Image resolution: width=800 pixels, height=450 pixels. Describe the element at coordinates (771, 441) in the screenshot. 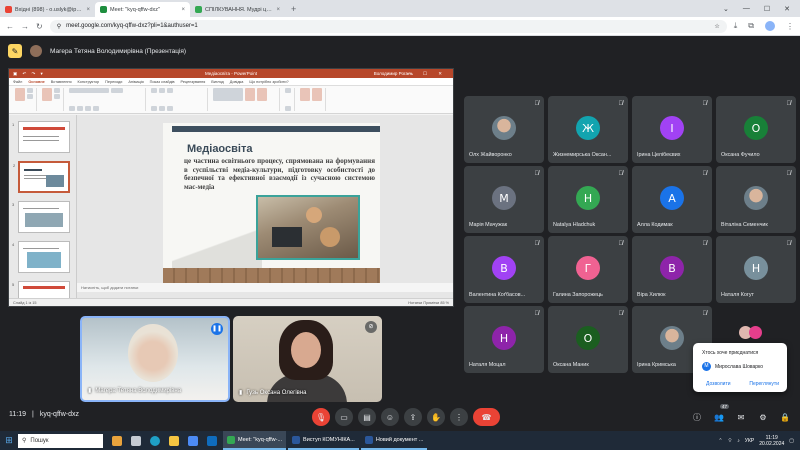

I see `clock: 11:19 20.02.2024` at that location.